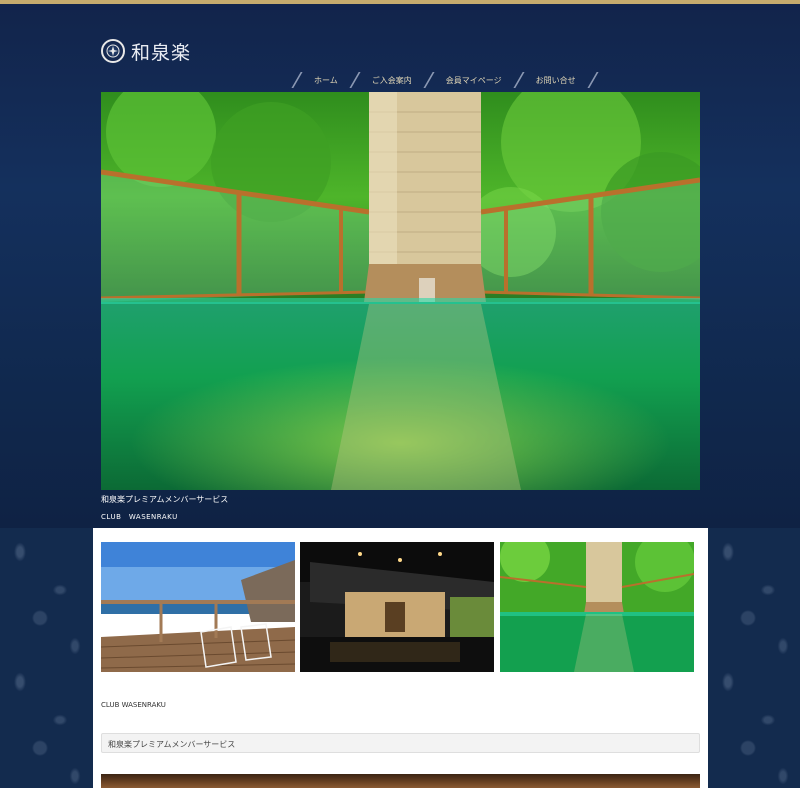 The width and height of the screenshot is (800, 788). I want to click on thumbnail-hotel-entrance, so click(397, 607).